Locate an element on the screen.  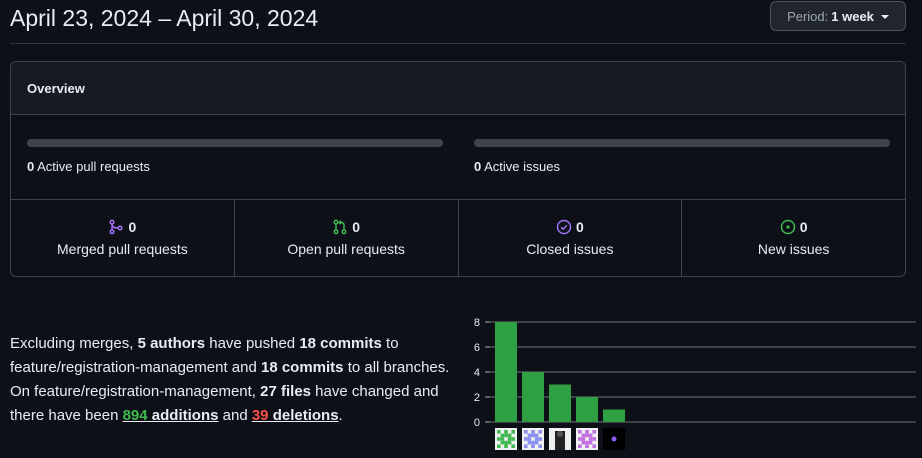
issue-closed-icon is located at coordinates (564, 227).